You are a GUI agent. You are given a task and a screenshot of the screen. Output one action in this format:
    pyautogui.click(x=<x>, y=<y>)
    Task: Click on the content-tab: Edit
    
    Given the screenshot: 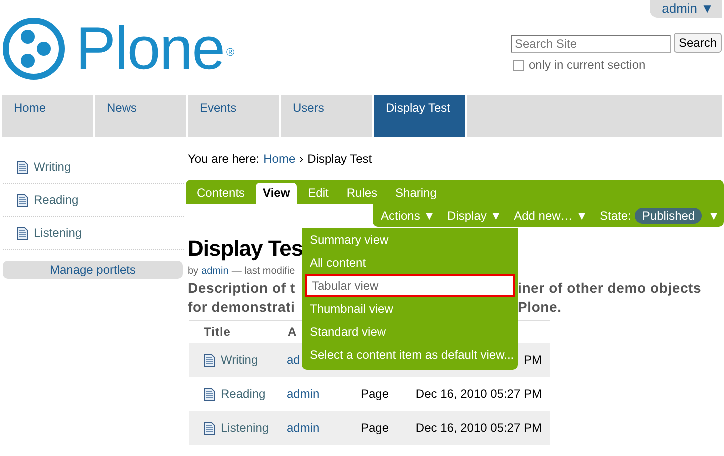 What is the action you would take?
    pyautogui.click(x=318, y=193)
    